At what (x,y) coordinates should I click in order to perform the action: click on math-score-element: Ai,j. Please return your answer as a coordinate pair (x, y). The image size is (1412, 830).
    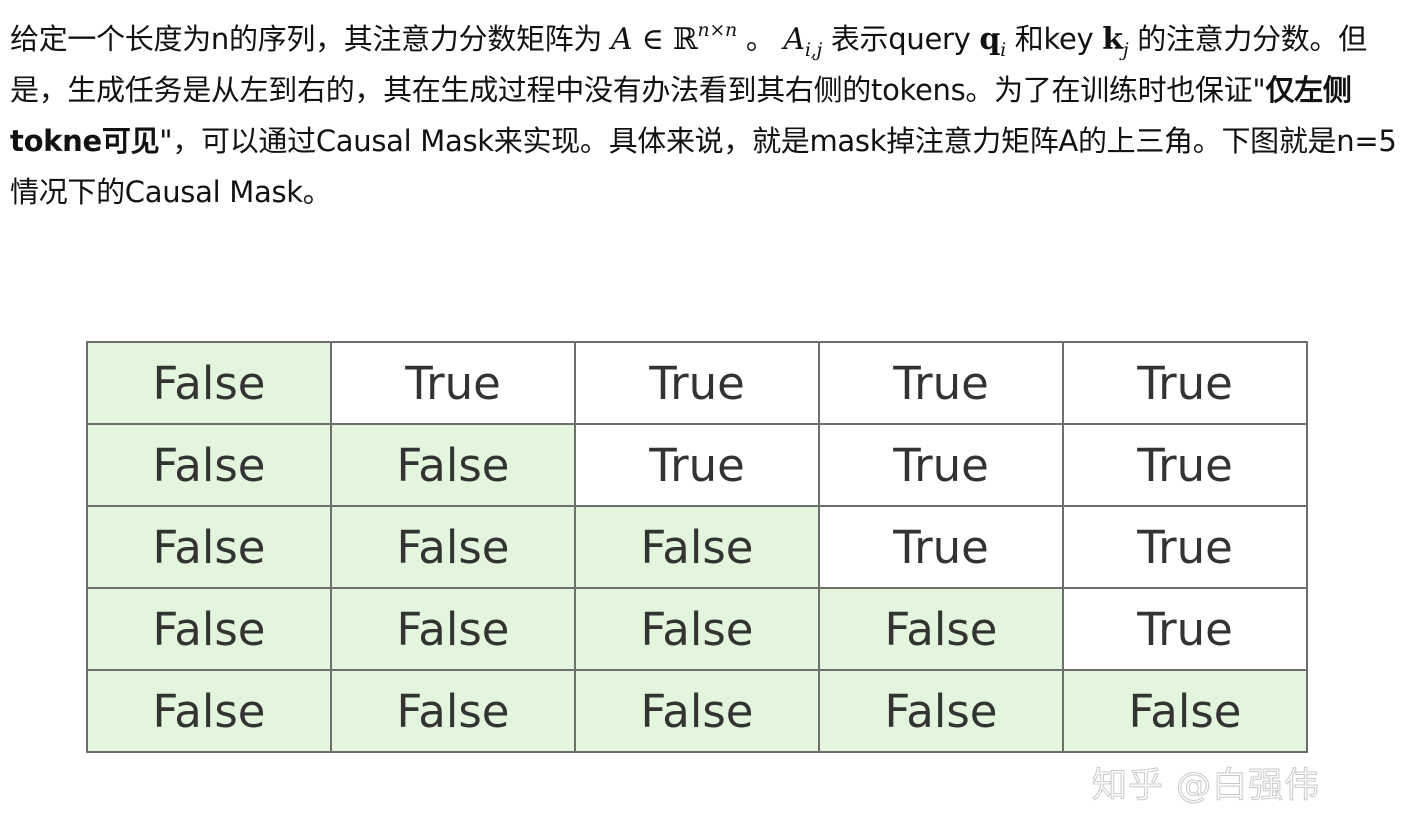
    Looking at the image, I should click on (802, 41).